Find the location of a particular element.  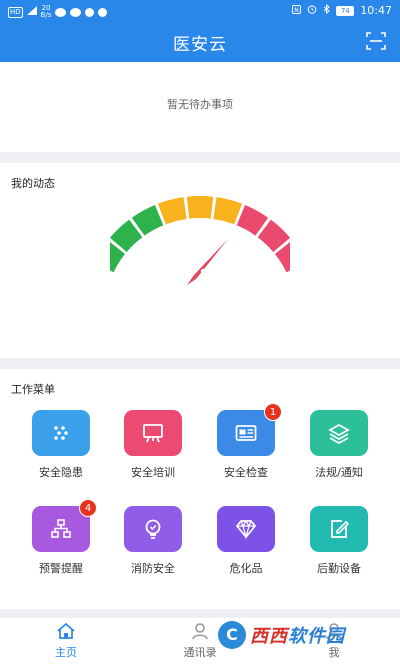

svg-text: N is located at coordinates (297, 10).